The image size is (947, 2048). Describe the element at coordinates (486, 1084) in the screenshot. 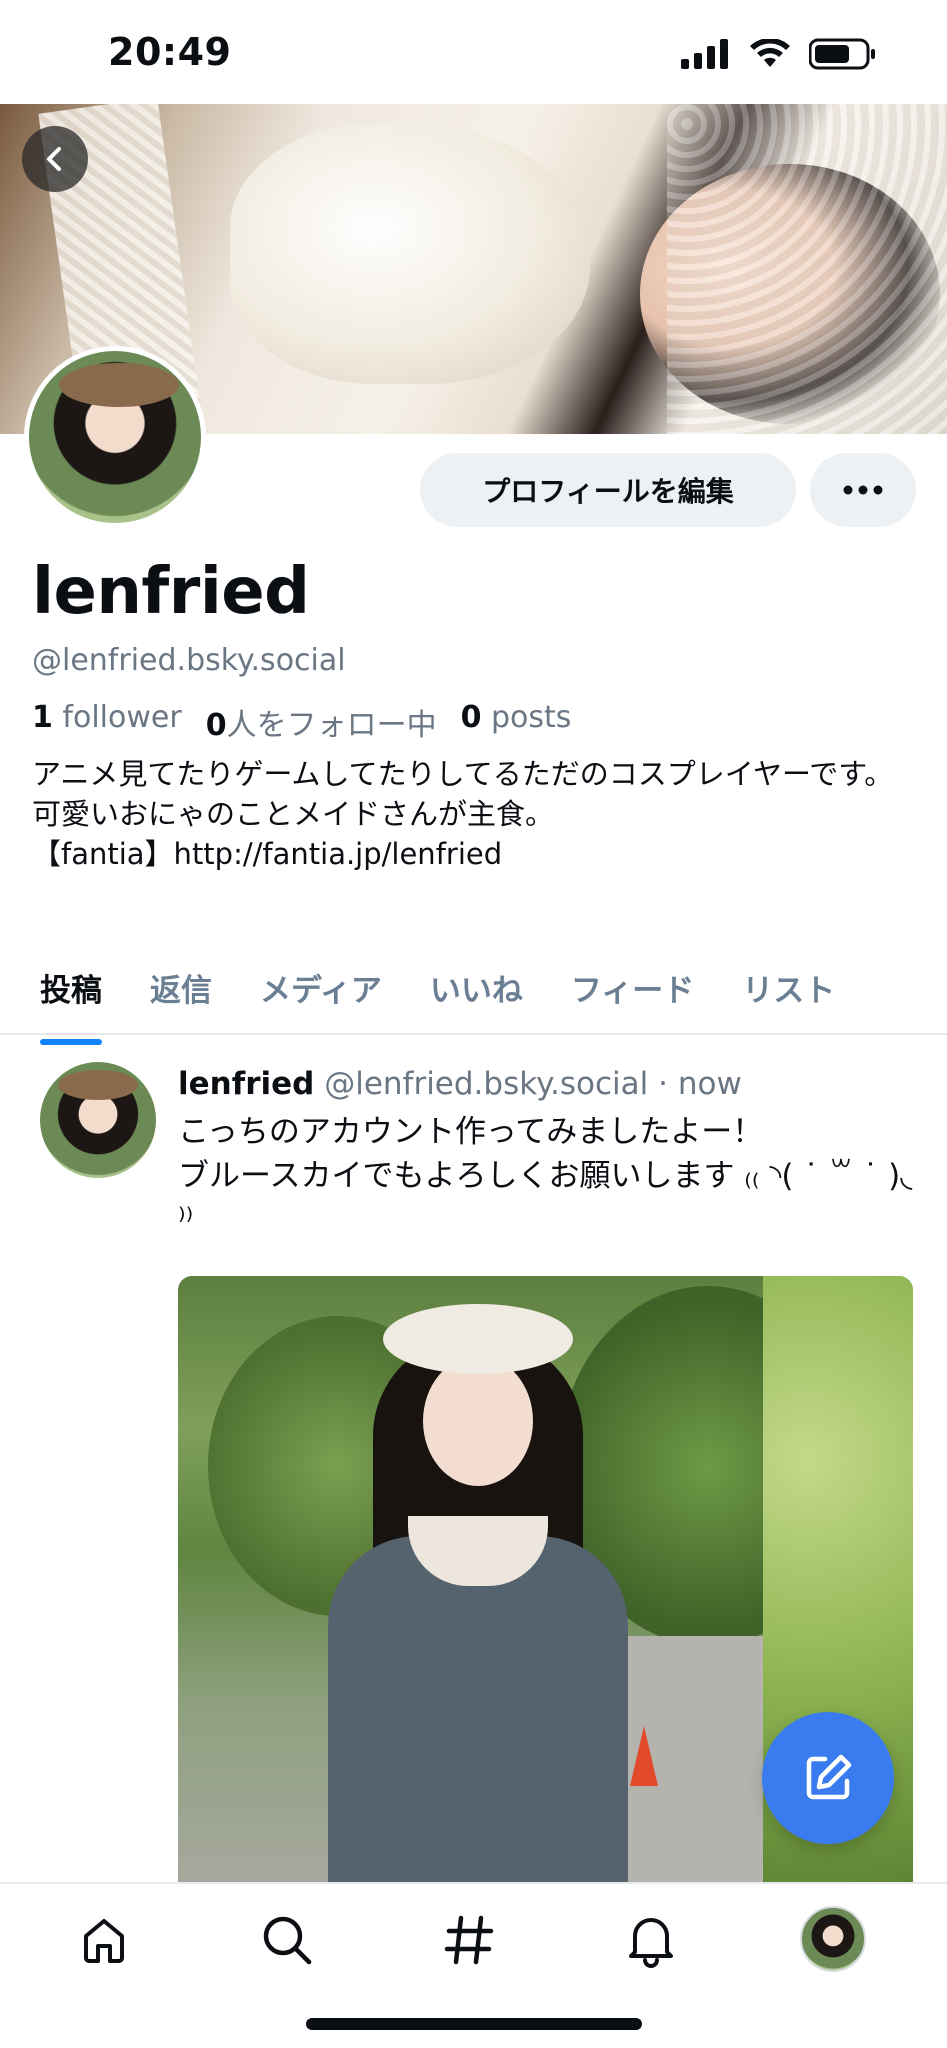

I see `post-author-handle: @lenfried.bsky.social` at that location.